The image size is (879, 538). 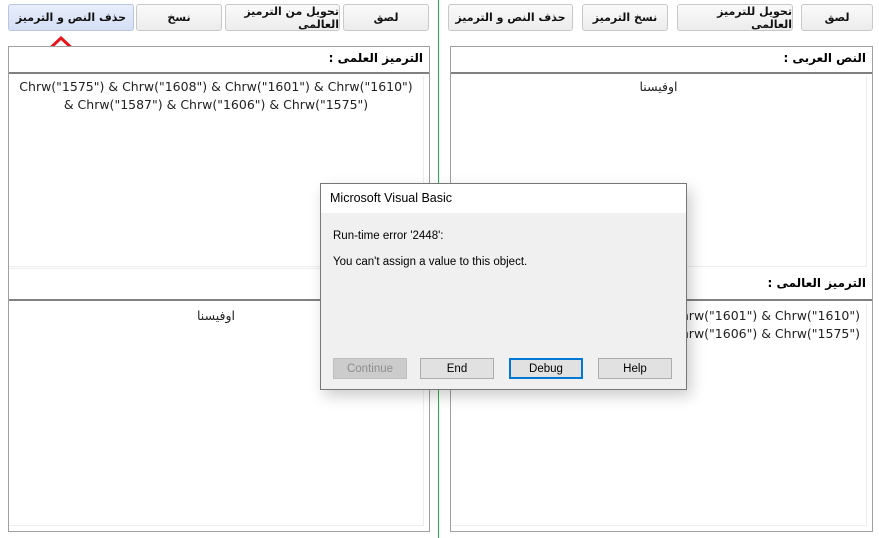 I want to click on left-copy-button: نسخ, so click(x=179, y=17).